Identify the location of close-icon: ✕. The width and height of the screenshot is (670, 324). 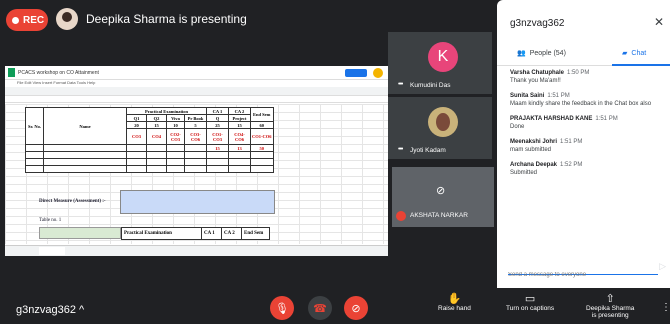
(659, 22).